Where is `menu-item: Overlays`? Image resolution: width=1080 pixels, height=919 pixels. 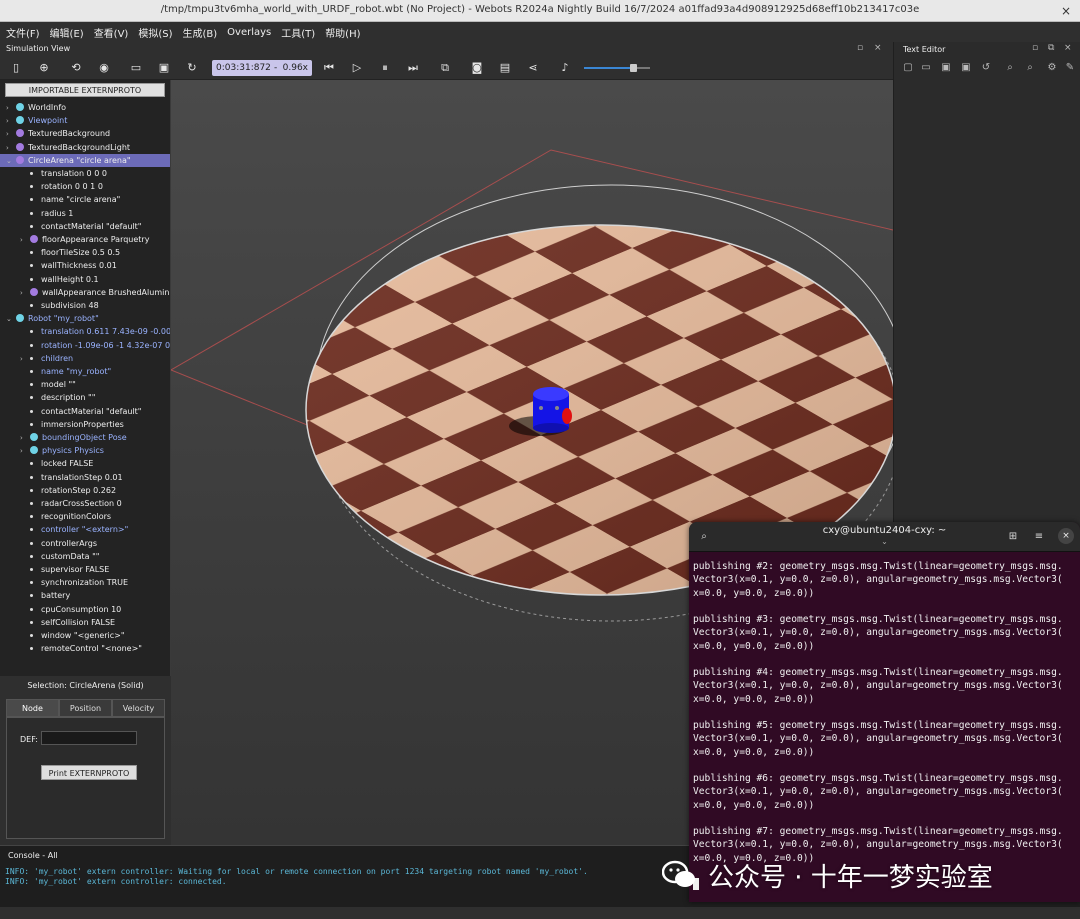 menu-item: Overlays is located at coordinates (249, 32).